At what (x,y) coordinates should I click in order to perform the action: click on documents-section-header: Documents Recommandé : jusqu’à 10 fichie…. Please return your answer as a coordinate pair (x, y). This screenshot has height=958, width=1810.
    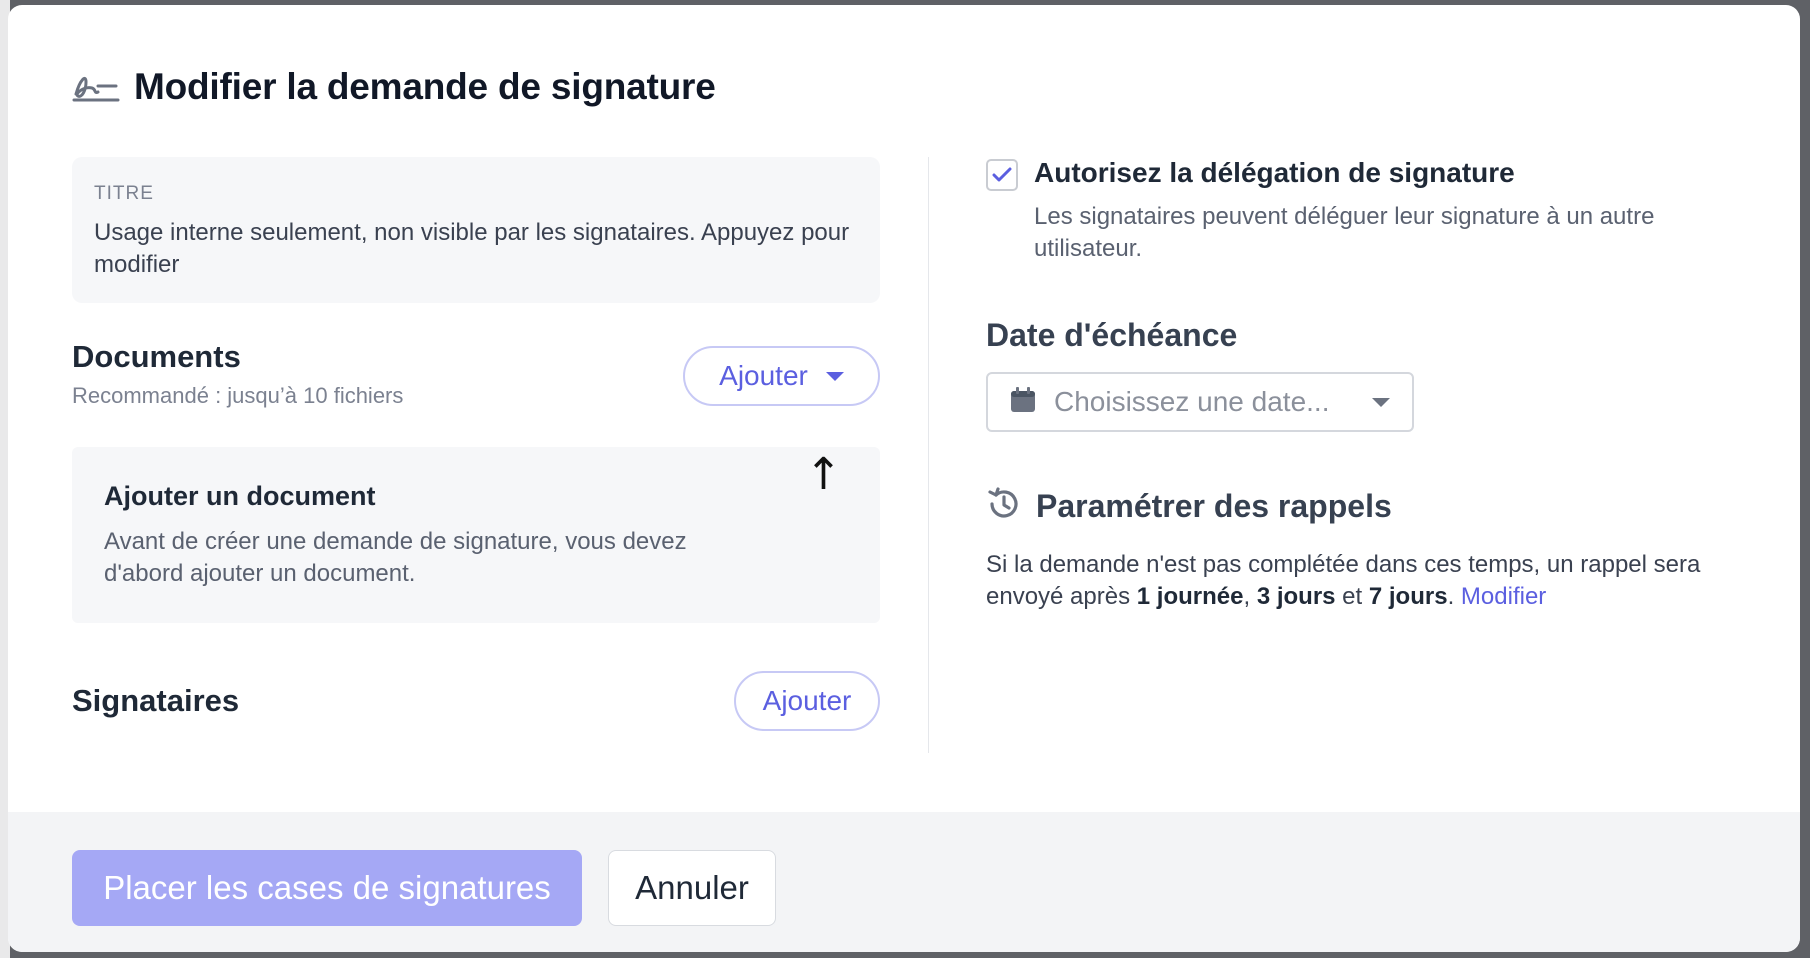
    Looking at the image, I should click on (476, 379).